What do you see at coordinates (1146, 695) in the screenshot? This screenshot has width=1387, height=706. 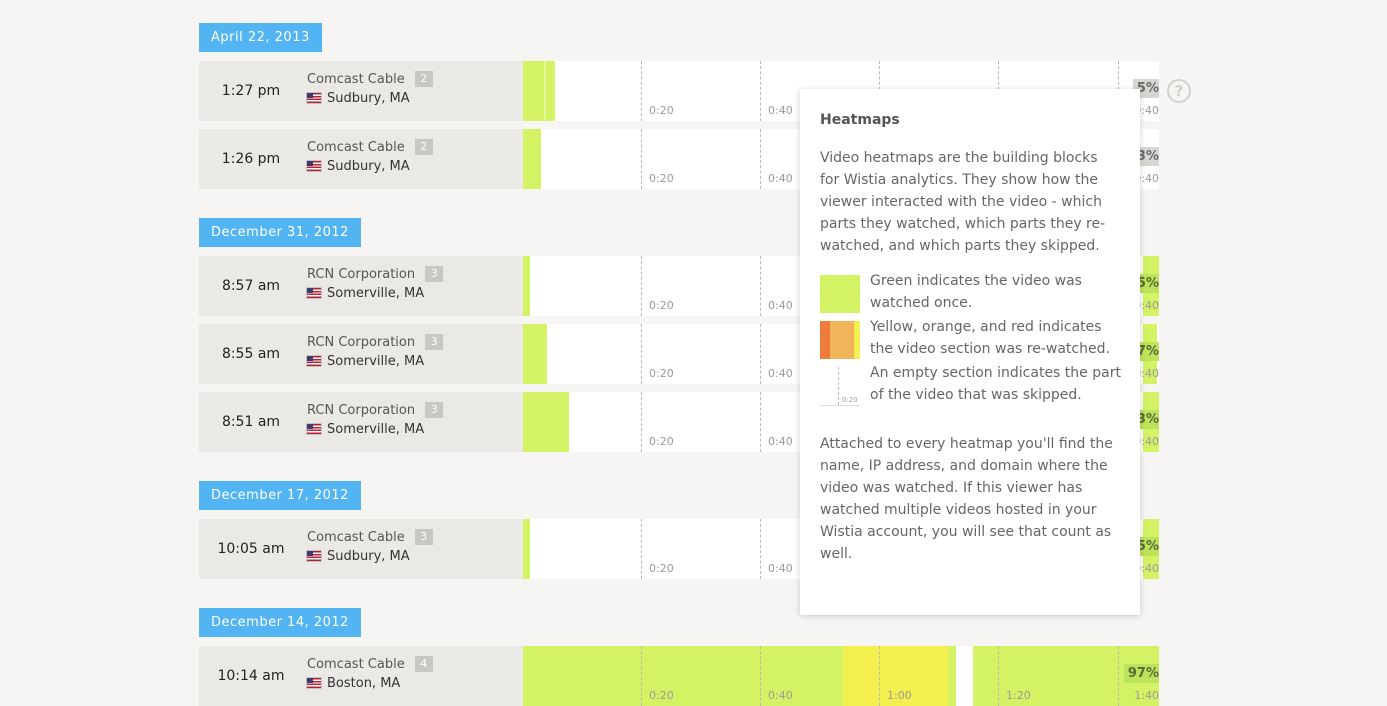 I see `end-time-tick: 1:40` at bounding box center [1146, 695].